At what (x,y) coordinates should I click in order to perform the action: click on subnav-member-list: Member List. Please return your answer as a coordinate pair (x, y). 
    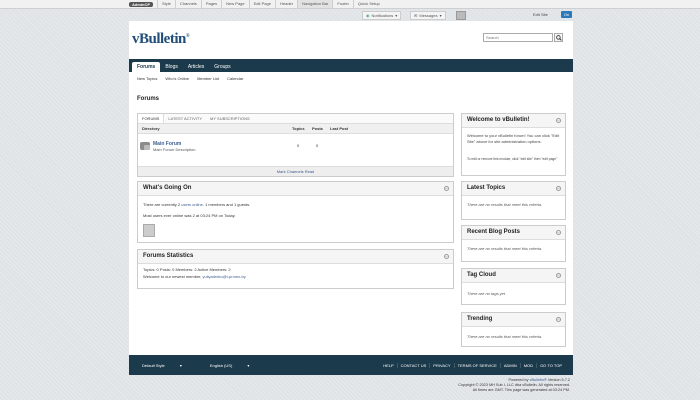
    Looking at the image, I should click on (208, 78).